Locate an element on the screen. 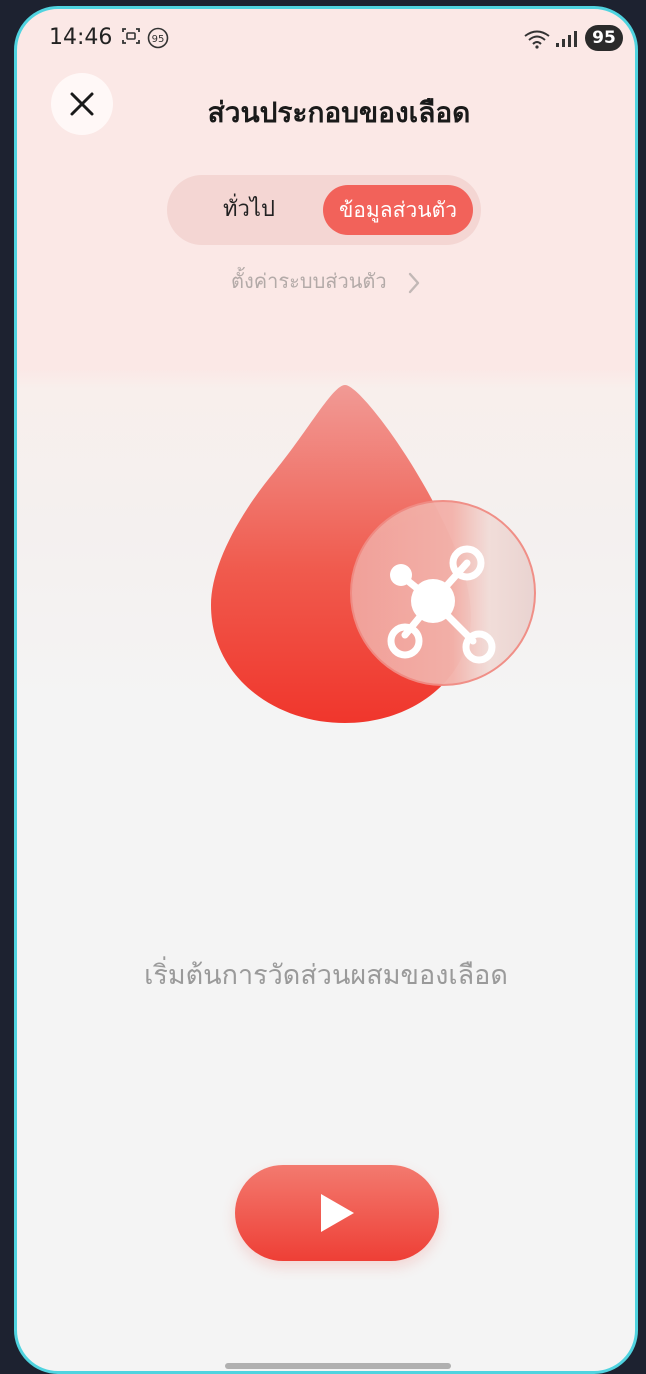  status-time: 14:46 is located at coordinates (81, 37).